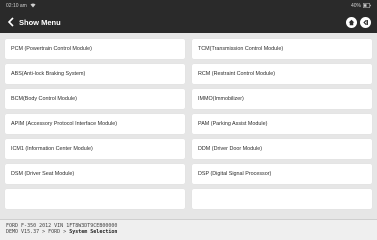 Image resolution: width=377 pixels, height=240 pixels. I want to click on menu-item-pcm: PCM (Powertrain Control Module), so click(95, 49).